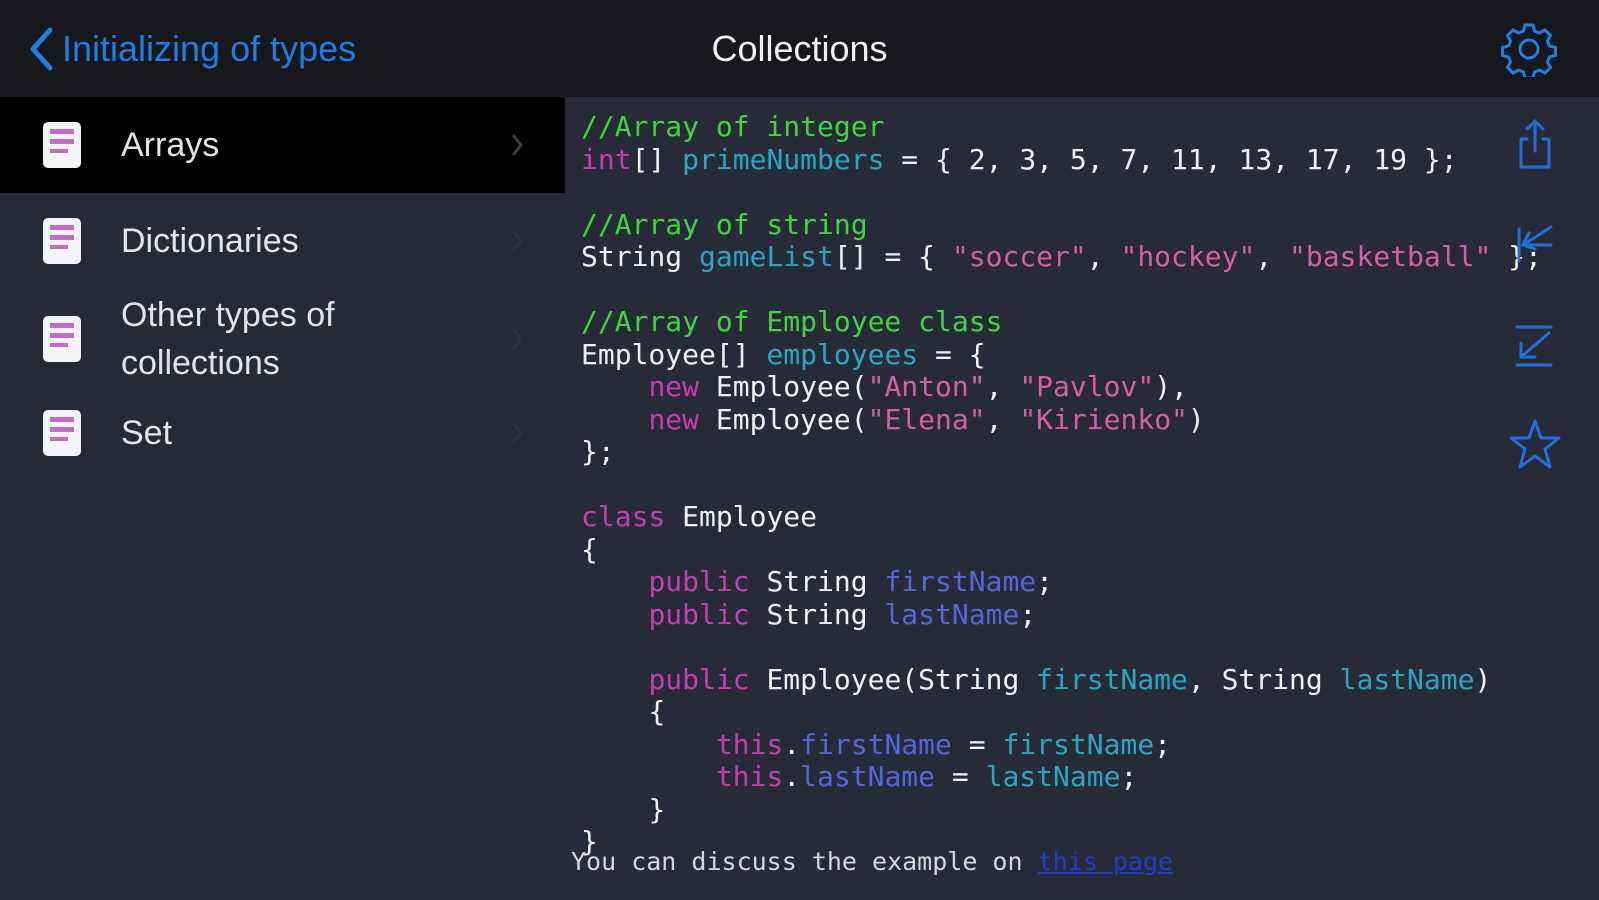 This screenshot has height=900, width=1599. Describe the element at coordinates (804, 861) in the screenshot. I see `footer-text: You can discuss the example on` at that location.